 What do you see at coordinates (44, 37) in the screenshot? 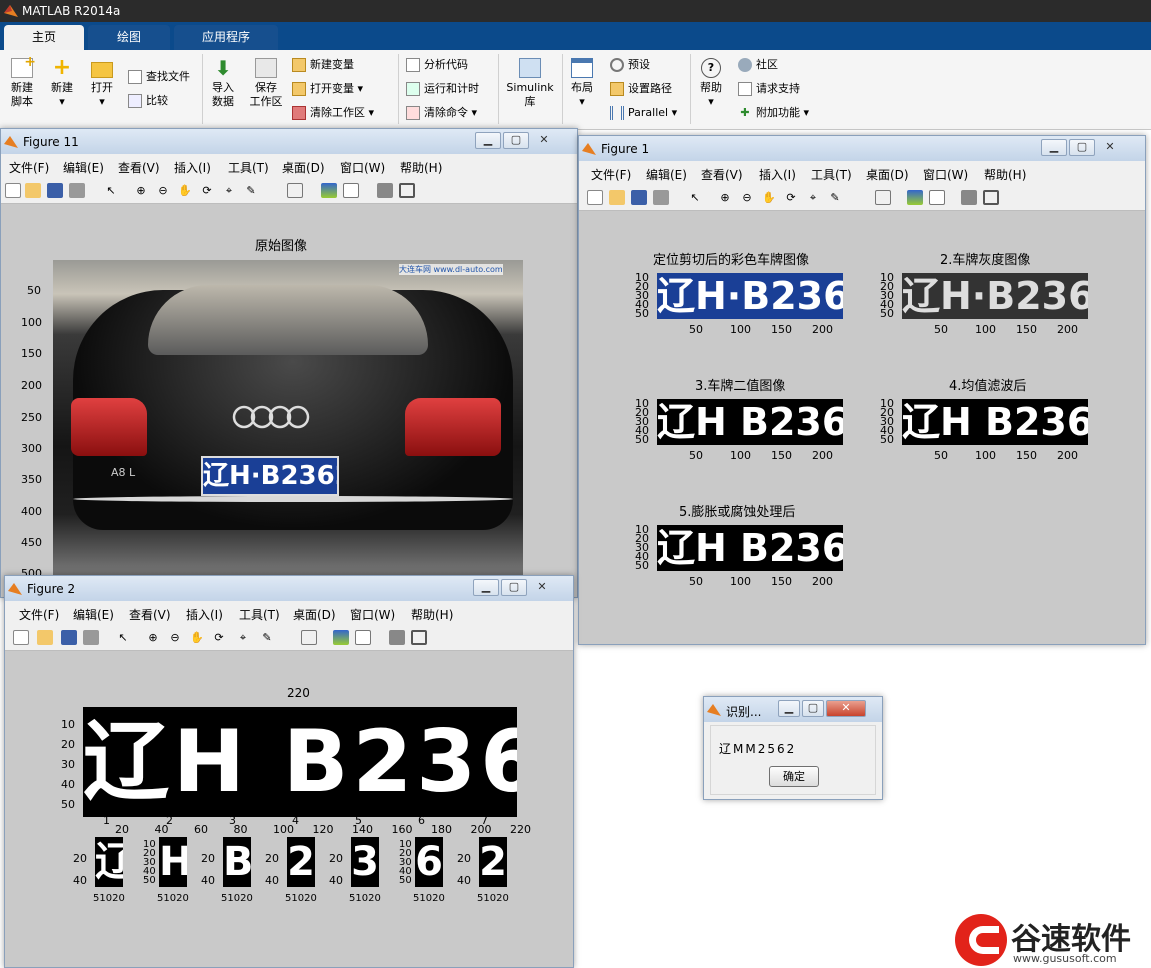
I see `tab-home: 主页` at bounding box center [44, 37].